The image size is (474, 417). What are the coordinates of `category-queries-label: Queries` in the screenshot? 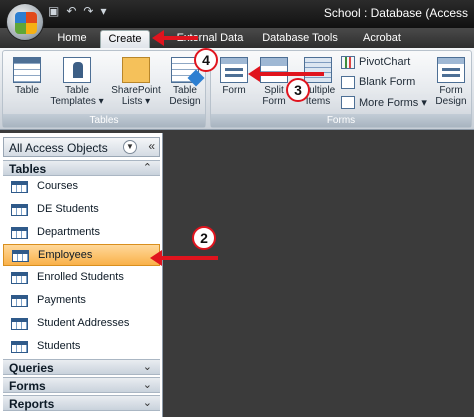 It's located at (31, 368).